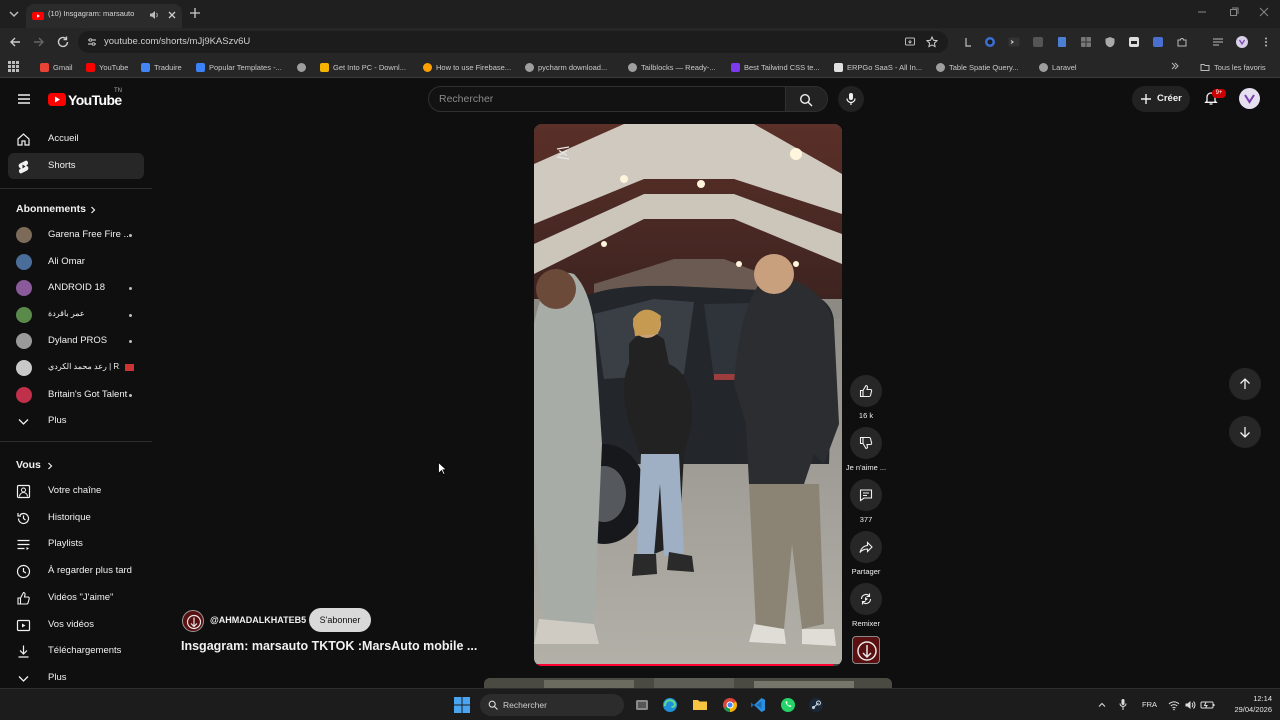  What do you see at coordinates (1062, 42) in the screenshot?
I see `extension-doc-icon` at bounding box center [1062, 42].